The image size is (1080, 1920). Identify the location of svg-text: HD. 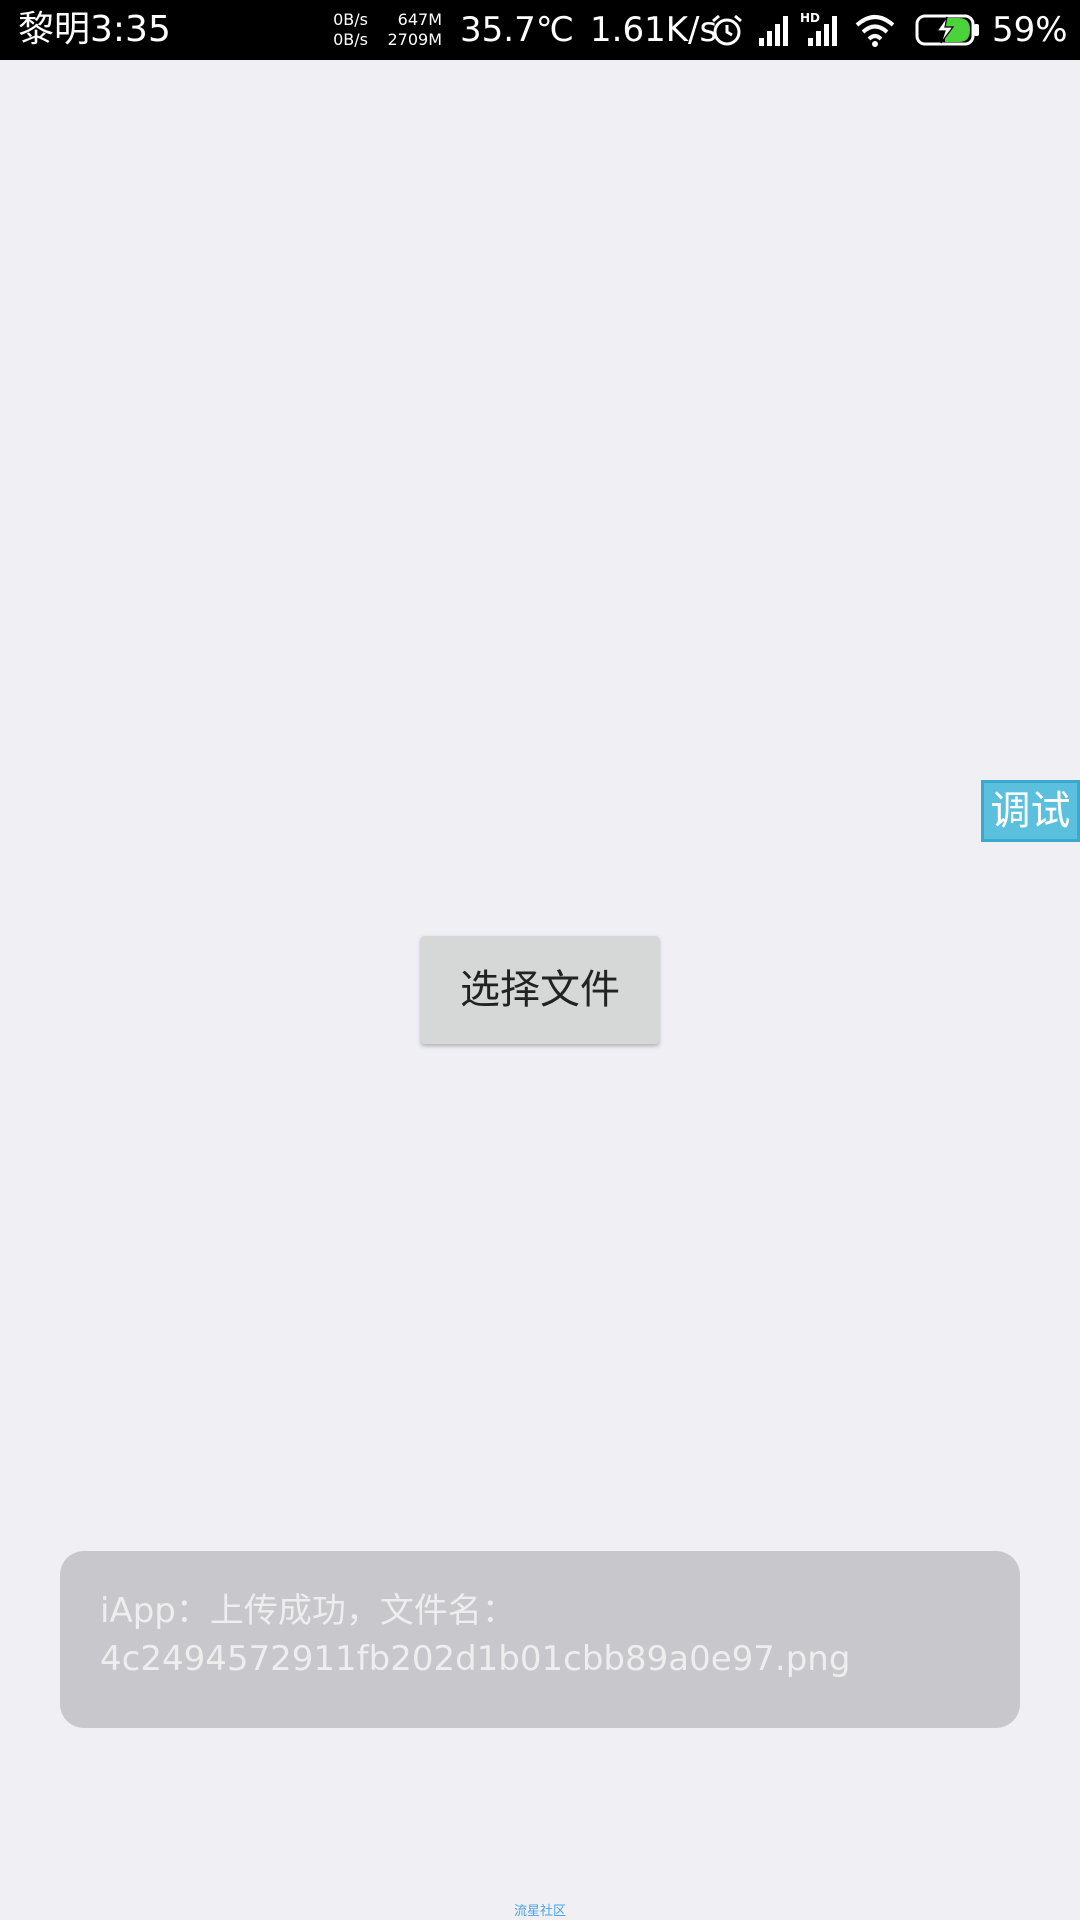
(810, 18).